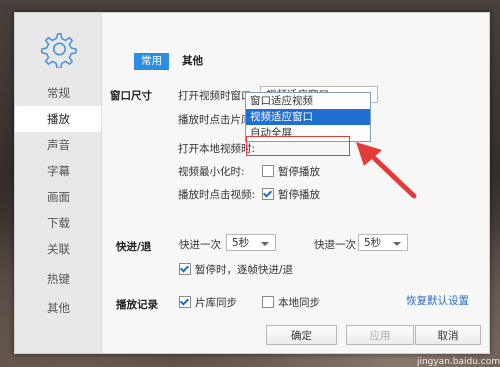  Describe the element at coordinates (58, 223) in the screenshot. I see `sidebar-item-download: 下载` at that location.